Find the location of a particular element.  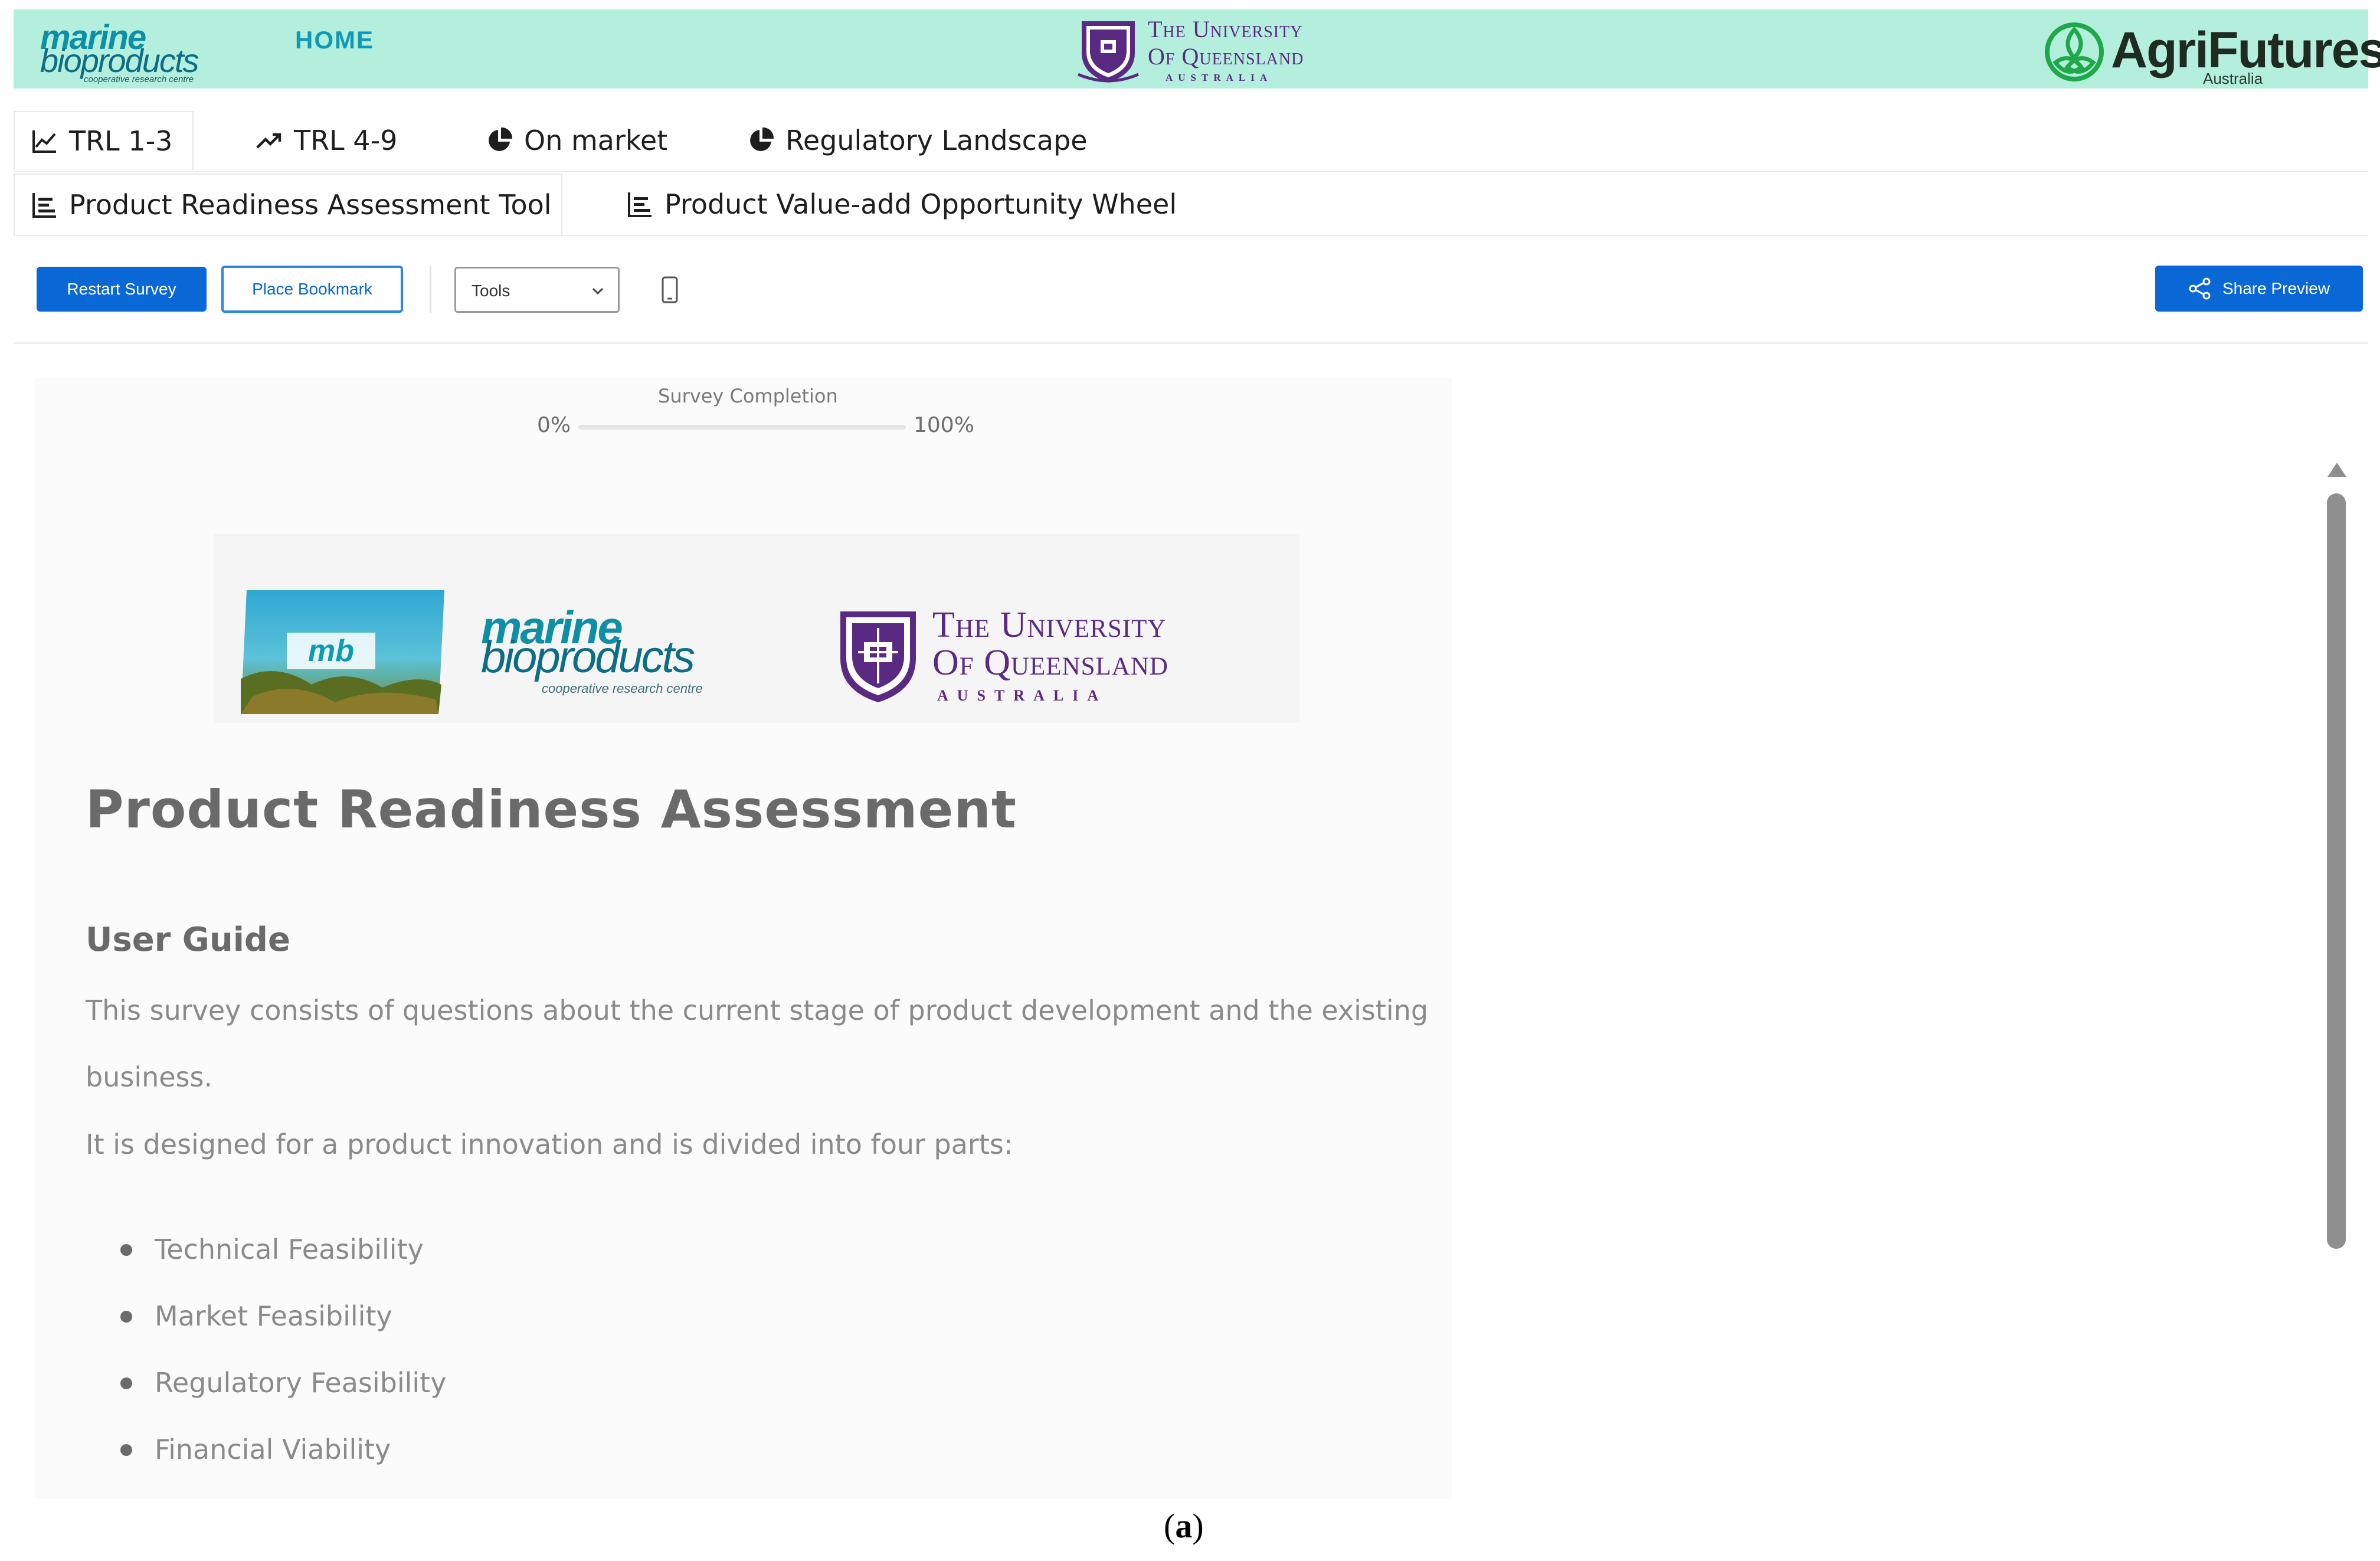

logo-text-bioproducts: bioproducts is located at coordinates (588, 657).